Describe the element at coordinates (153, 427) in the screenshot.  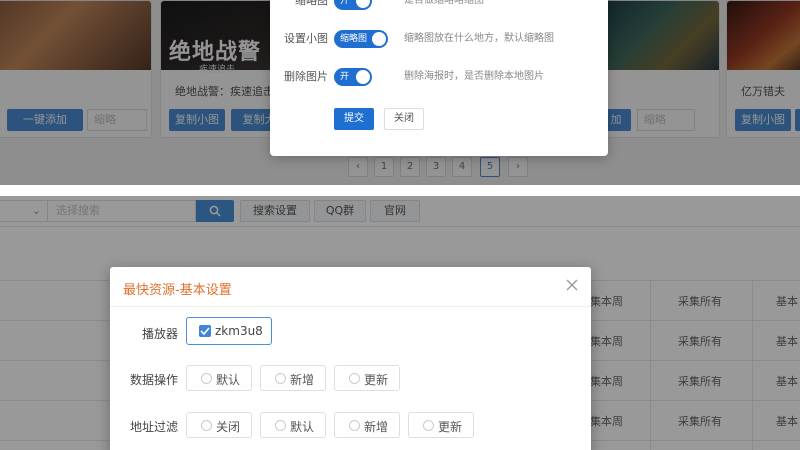
I see `url-filter-label: 地址过滤` at that location.